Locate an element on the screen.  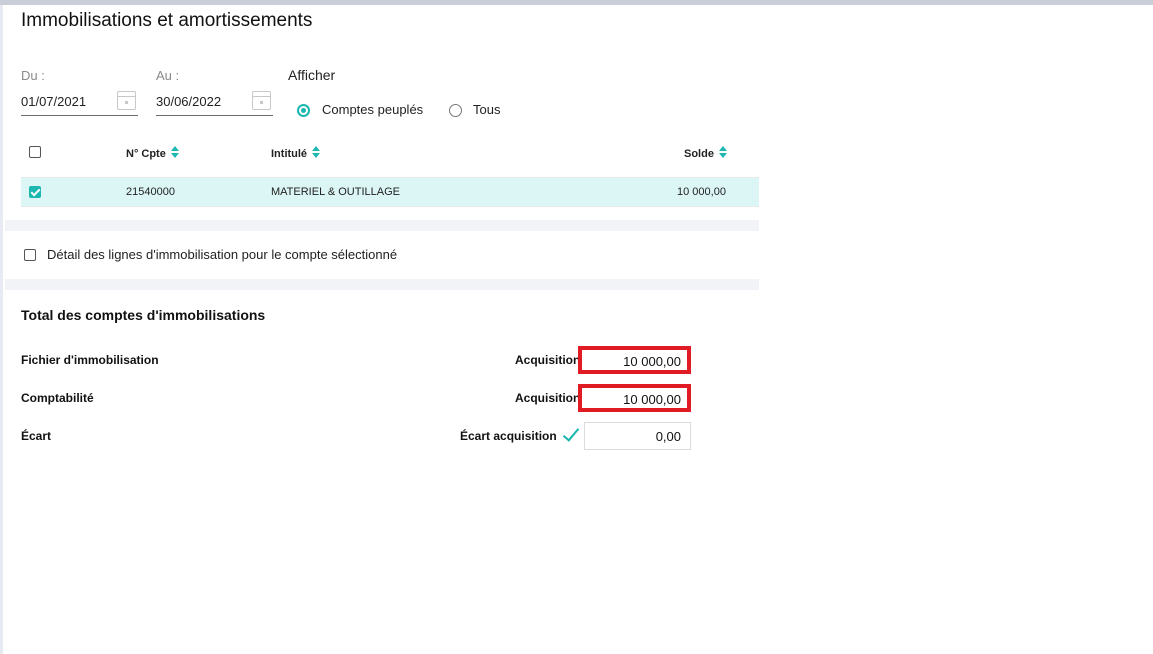
page-title: Immobilisations et amortissements is located at coordinates (167, 20).